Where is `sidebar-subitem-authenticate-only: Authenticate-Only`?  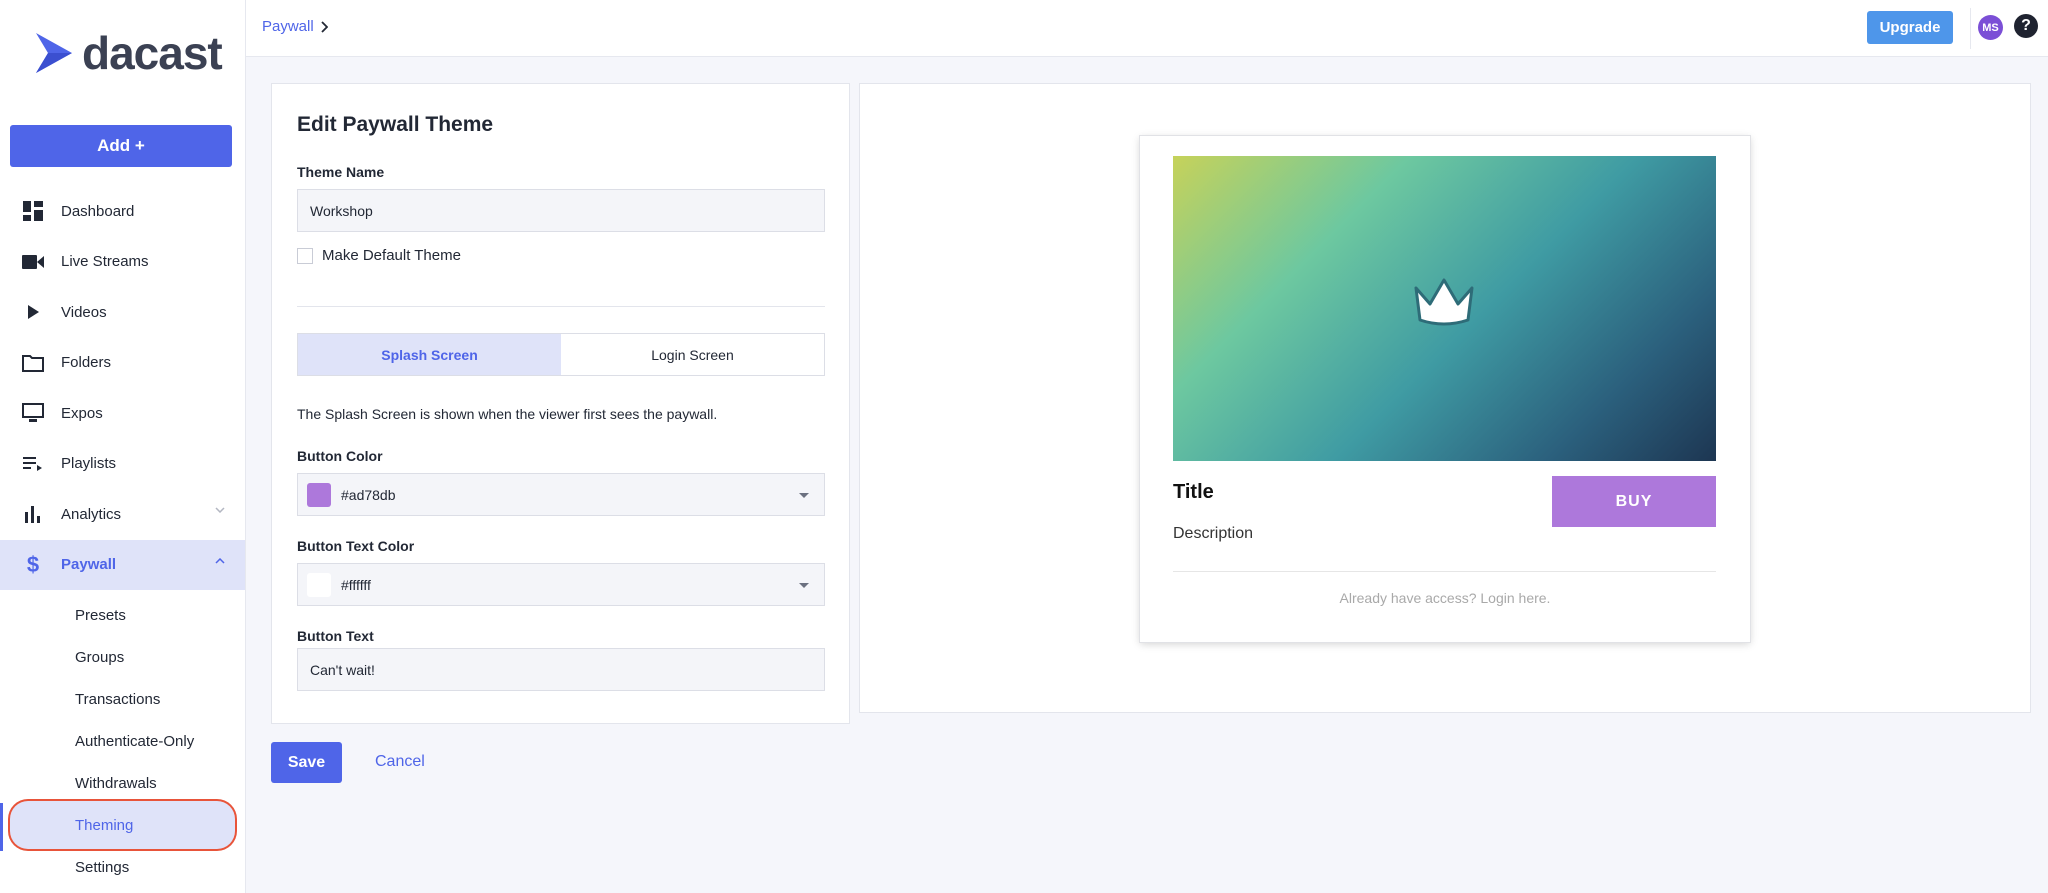 sidebar-subitem-authenticate-only: Authenticate-Only is located at coordinates (122, 741).